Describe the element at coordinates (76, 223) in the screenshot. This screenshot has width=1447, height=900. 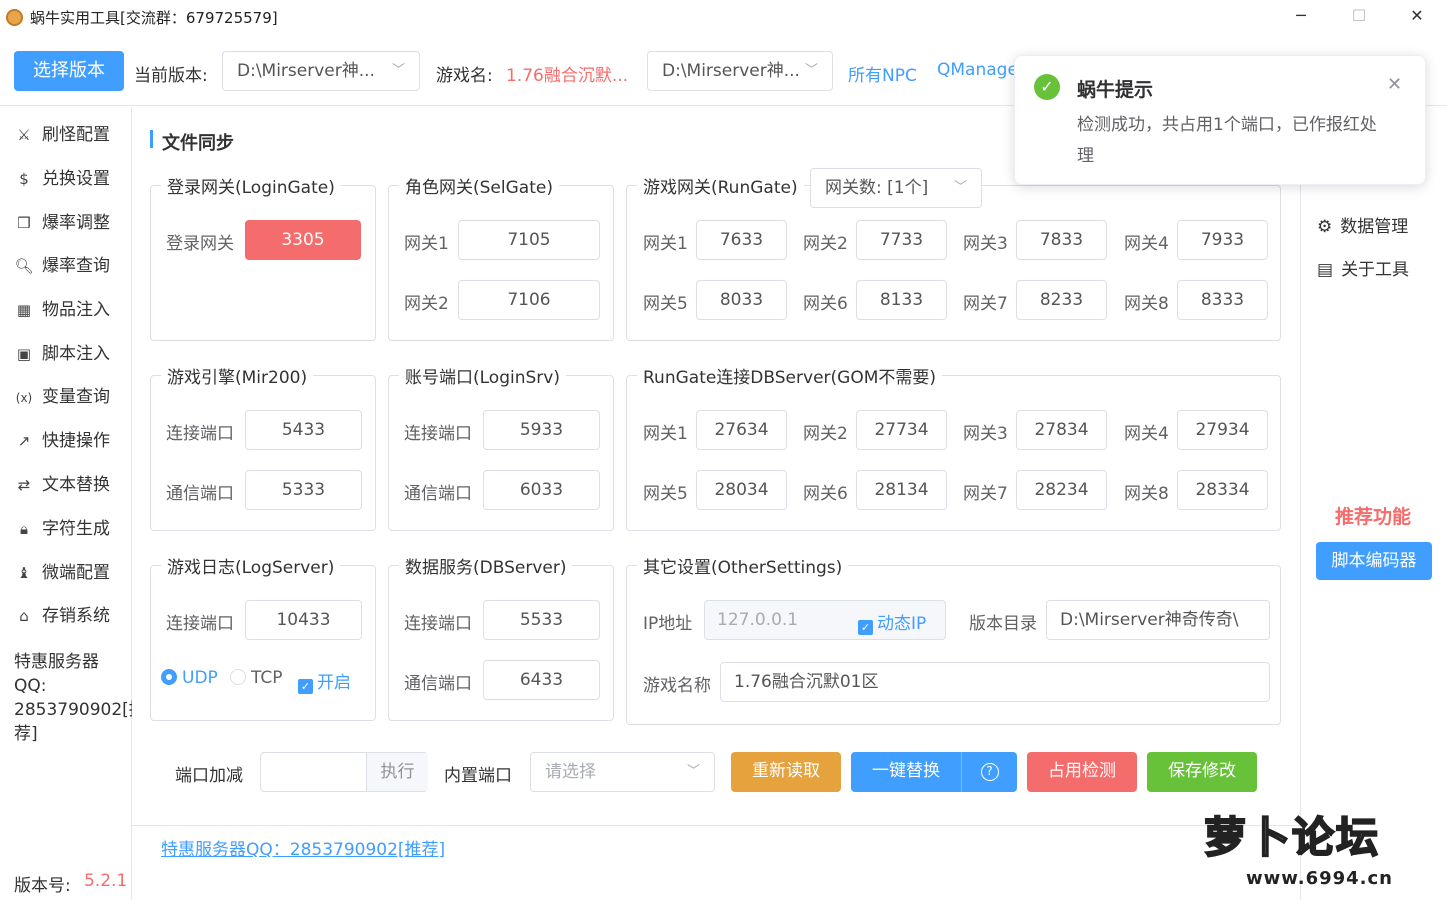
I see `sidebar-item-label: 爆率调整` at that location.